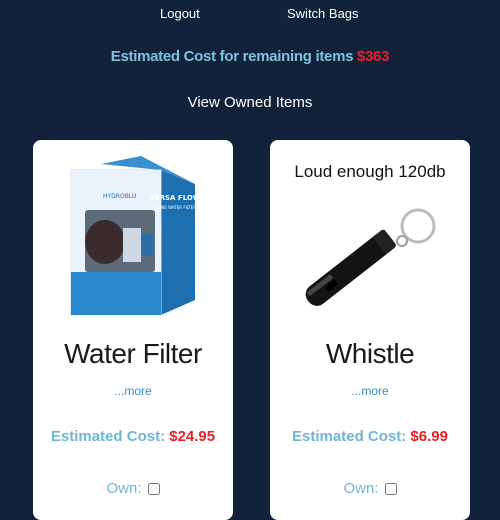  I want to click on product-text: VERSA FLOW, so click(174, 198).